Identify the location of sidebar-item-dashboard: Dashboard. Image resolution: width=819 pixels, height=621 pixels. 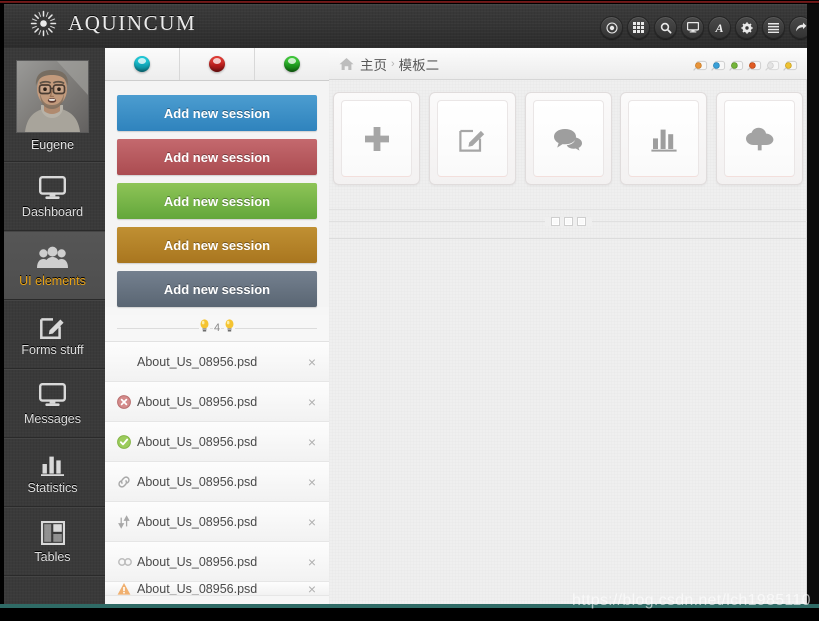
(52, 196).